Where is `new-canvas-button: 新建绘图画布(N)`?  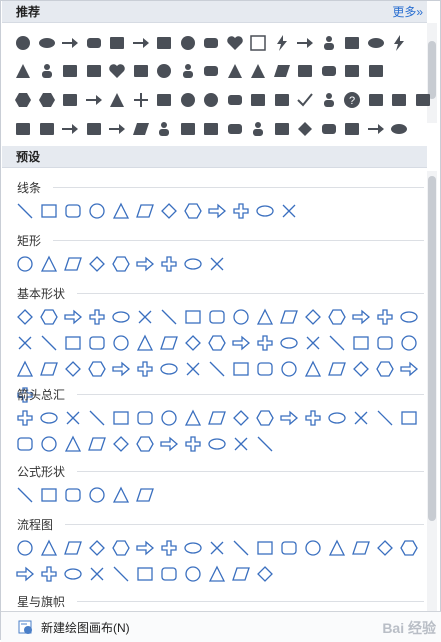 new-canvas-button: 新建绘图画布(N) is located at coordinates (85, 627).